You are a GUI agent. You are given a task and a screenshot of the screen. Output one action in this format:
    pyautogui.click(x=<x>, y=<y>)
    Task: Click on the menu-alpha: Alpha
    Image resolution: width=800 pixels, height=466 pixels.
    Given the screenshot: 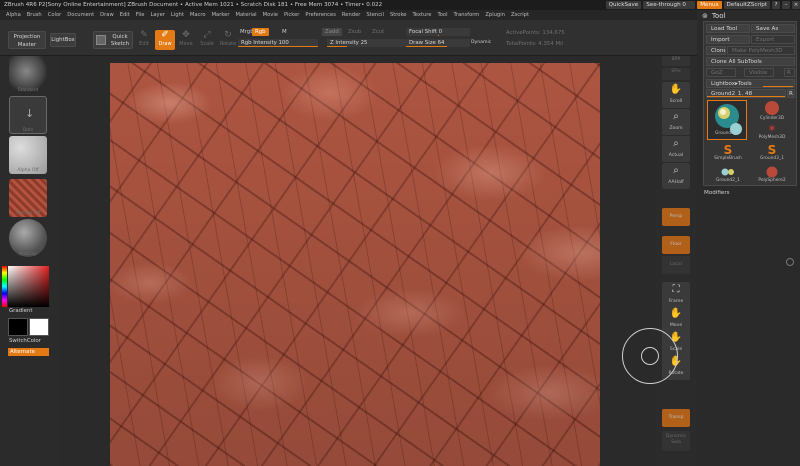 What is the action you would take?
    pyautogui.click(x=13, y=15)
    